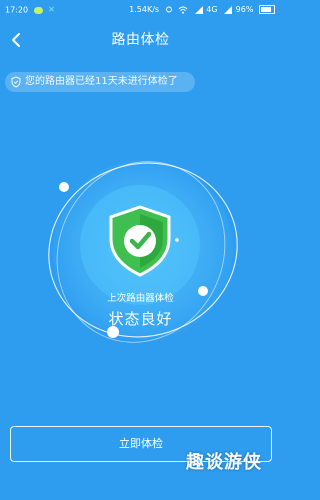 The image size is (320, 500). Describe the element at coordinates (198, 9) in the screenshot. I see `signal-icon` at that location.